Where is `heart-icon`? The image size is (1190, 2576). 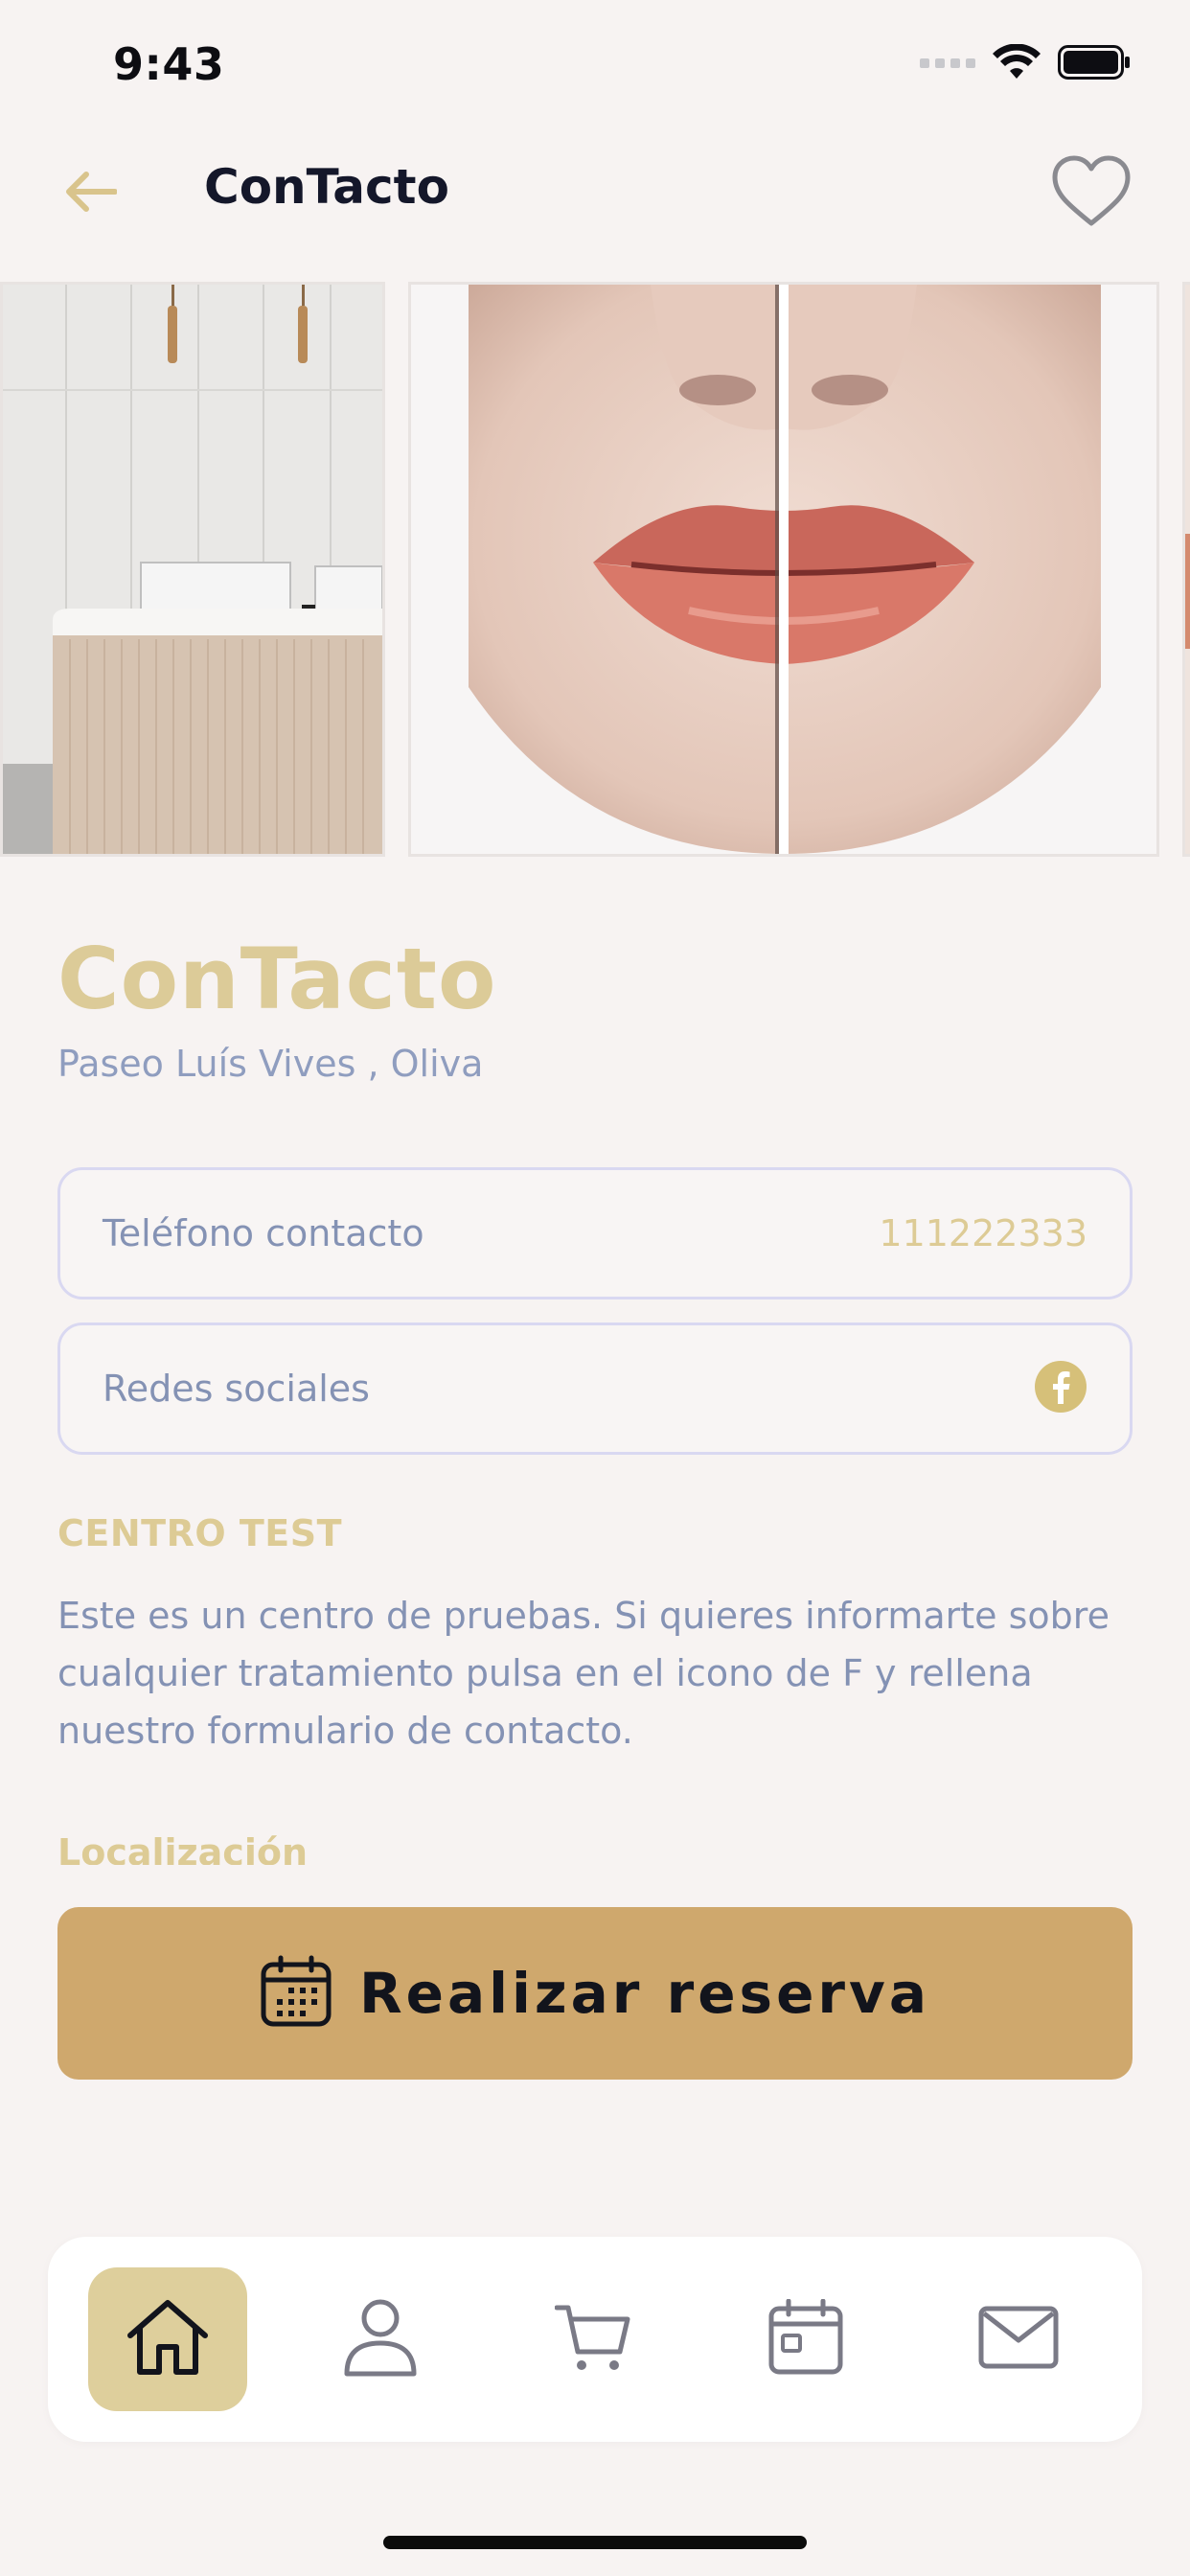
heart-icon is located at coordinates (1092, 193).